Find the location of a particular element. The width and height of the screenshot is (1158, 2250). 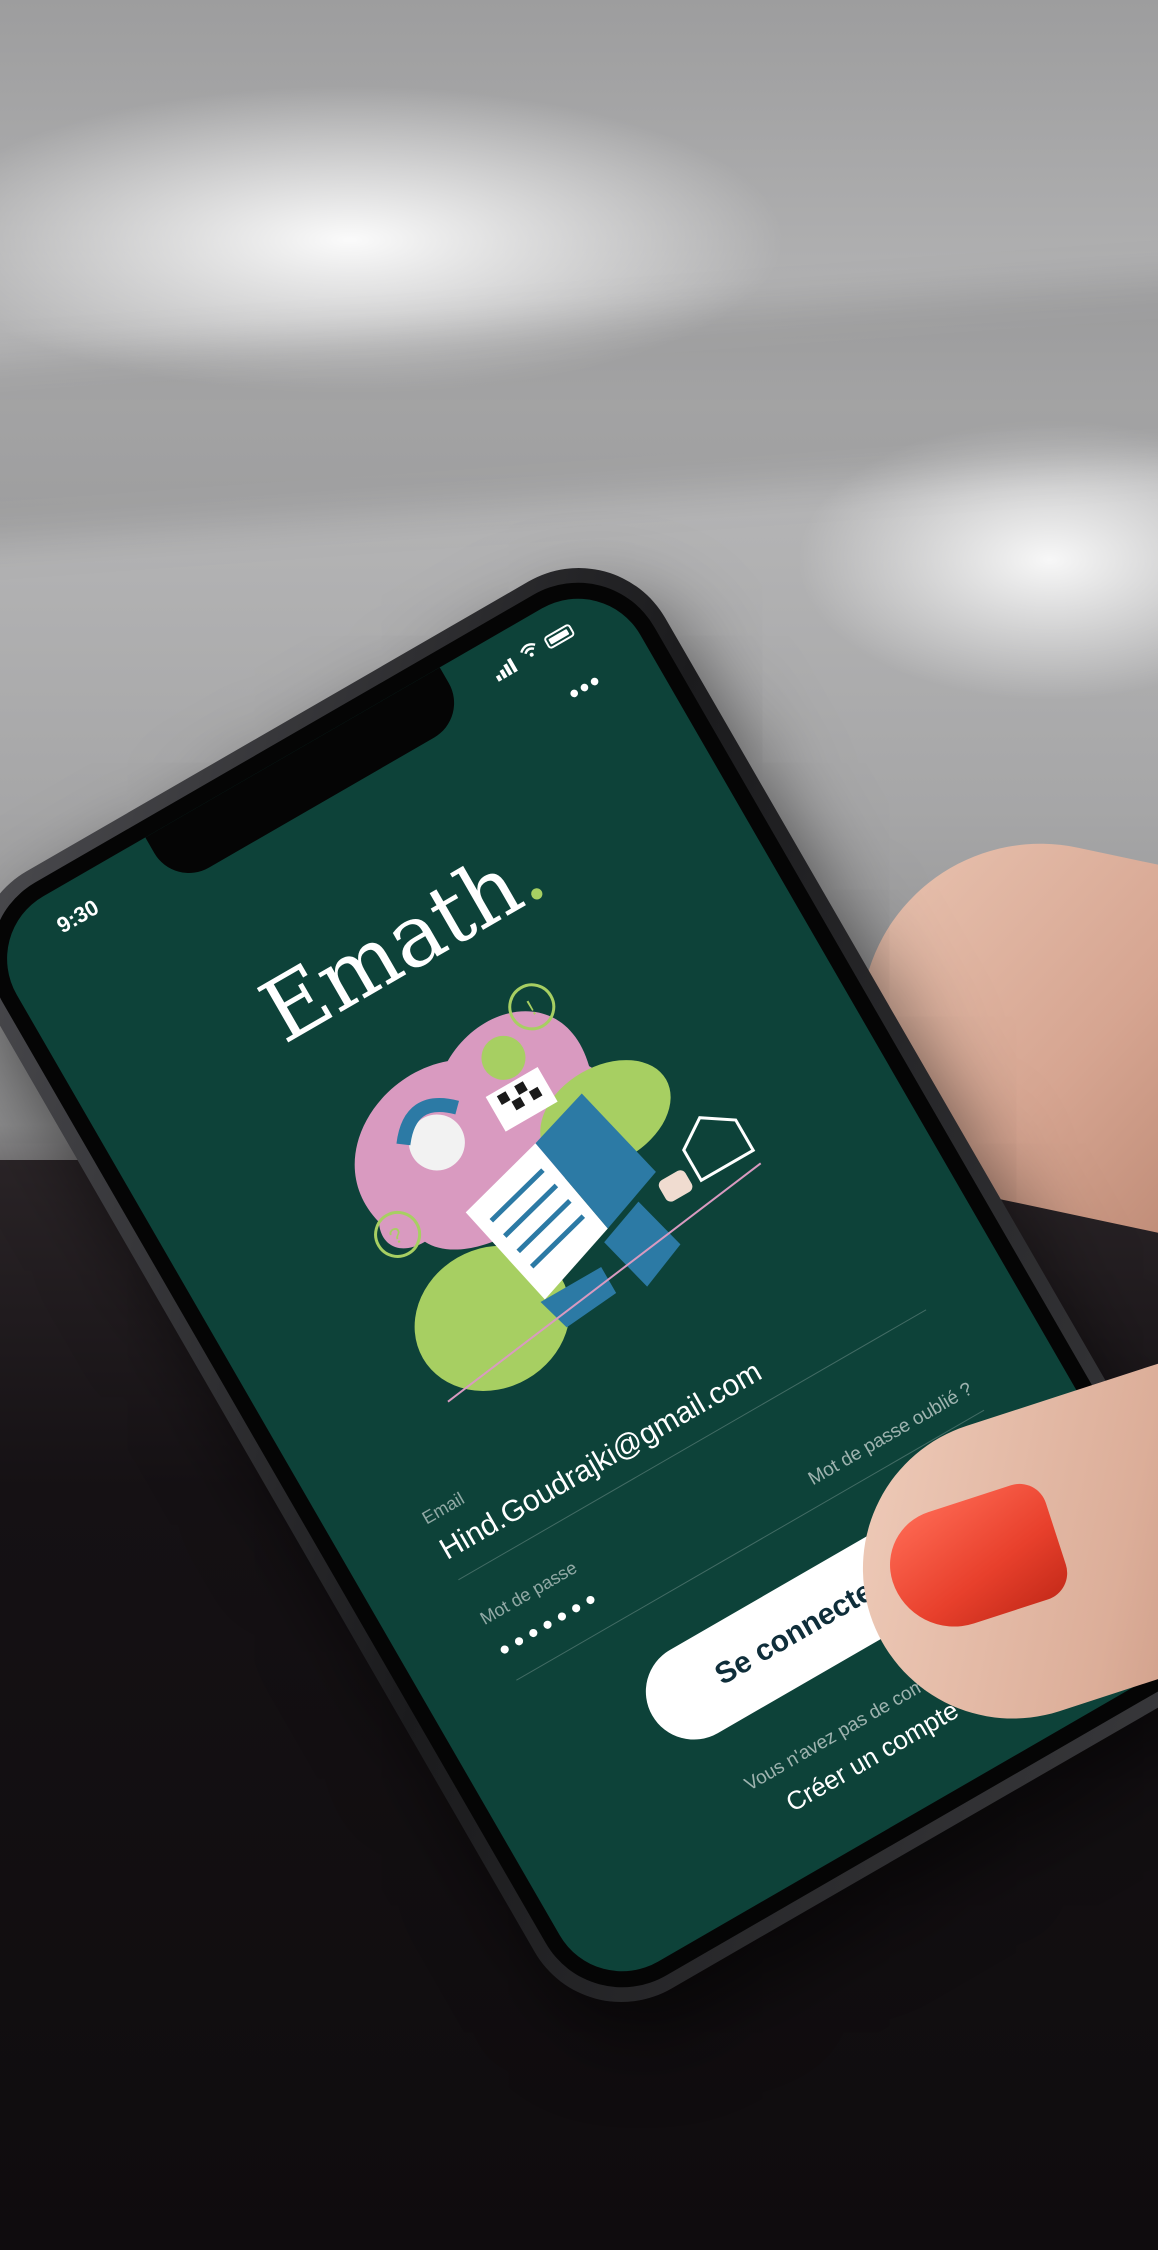

background-shadow is located at coordinates (579, 410).